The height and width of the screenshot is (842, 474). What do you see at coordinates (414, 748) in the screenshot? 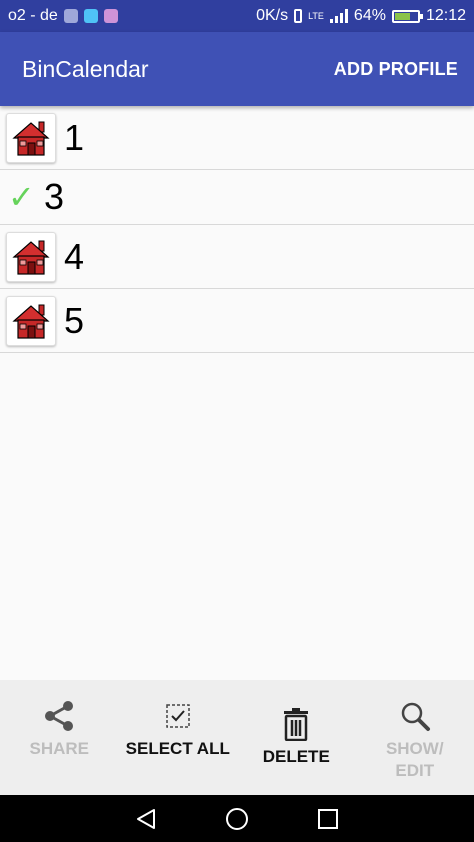
I see `show-edit-line-1: SHOW/` at bounding box center [414, 748].